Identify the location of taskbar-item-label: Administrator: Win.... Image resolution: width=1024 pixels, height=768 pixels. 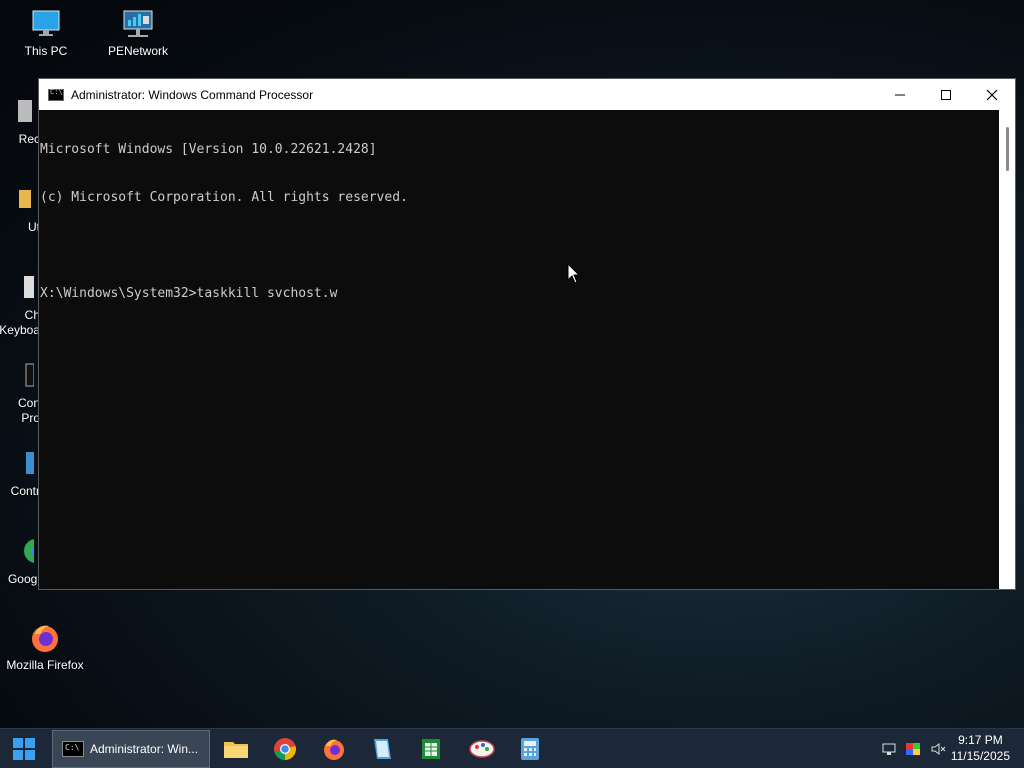
(144, 749).